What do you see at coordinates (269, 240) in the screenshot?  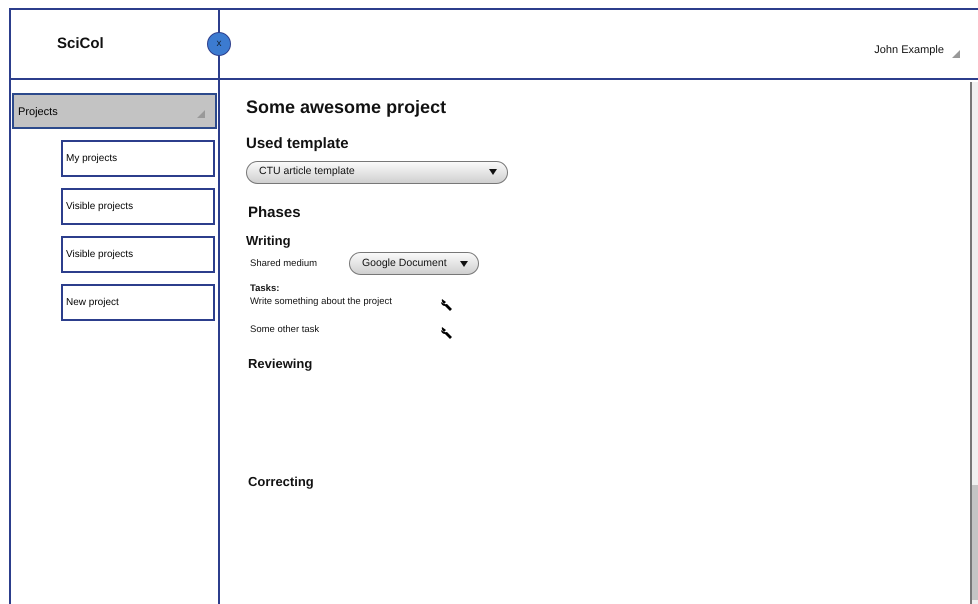 I see `phase-heading: Writing` at bounding box center [269, 240].